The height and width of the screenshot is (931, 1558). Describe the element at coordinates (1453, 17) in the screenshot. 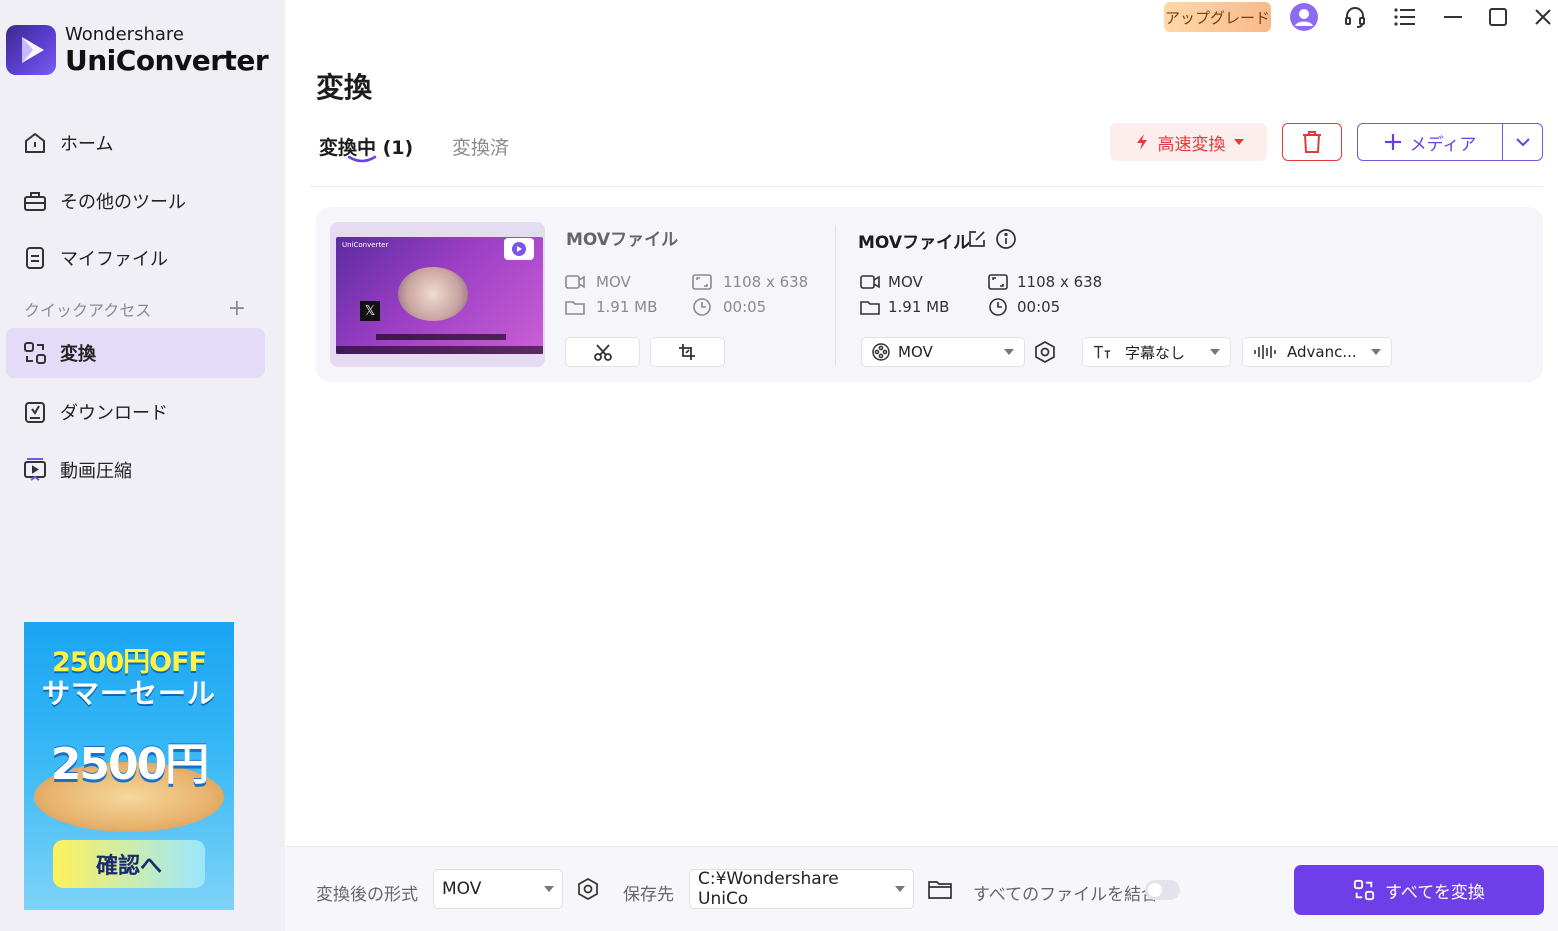

I see `minimize-icon` at that location.